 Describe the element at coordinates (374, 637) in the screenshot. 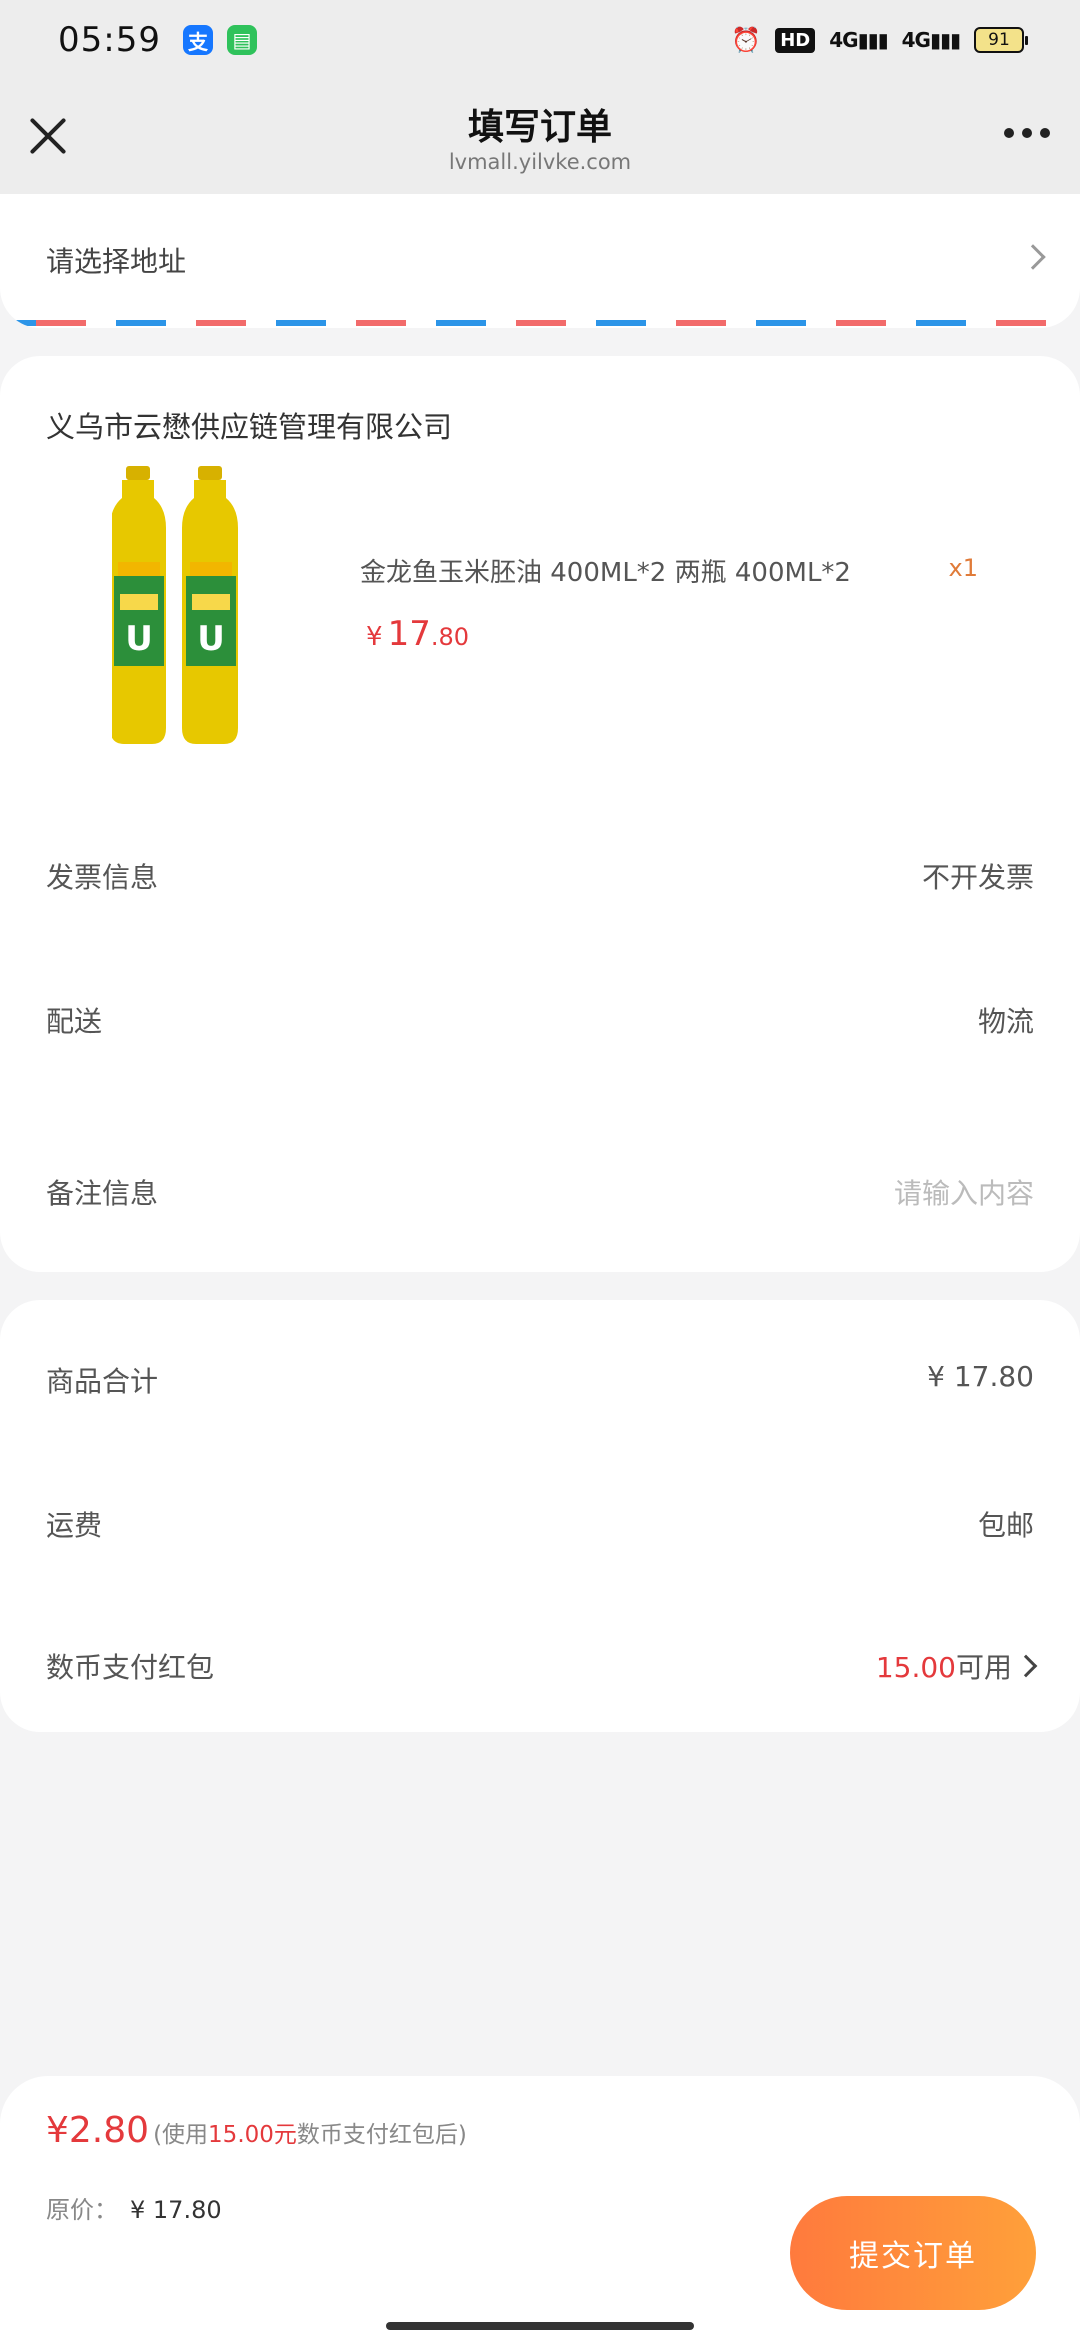

I see `price-symbol: ¥` at that location.